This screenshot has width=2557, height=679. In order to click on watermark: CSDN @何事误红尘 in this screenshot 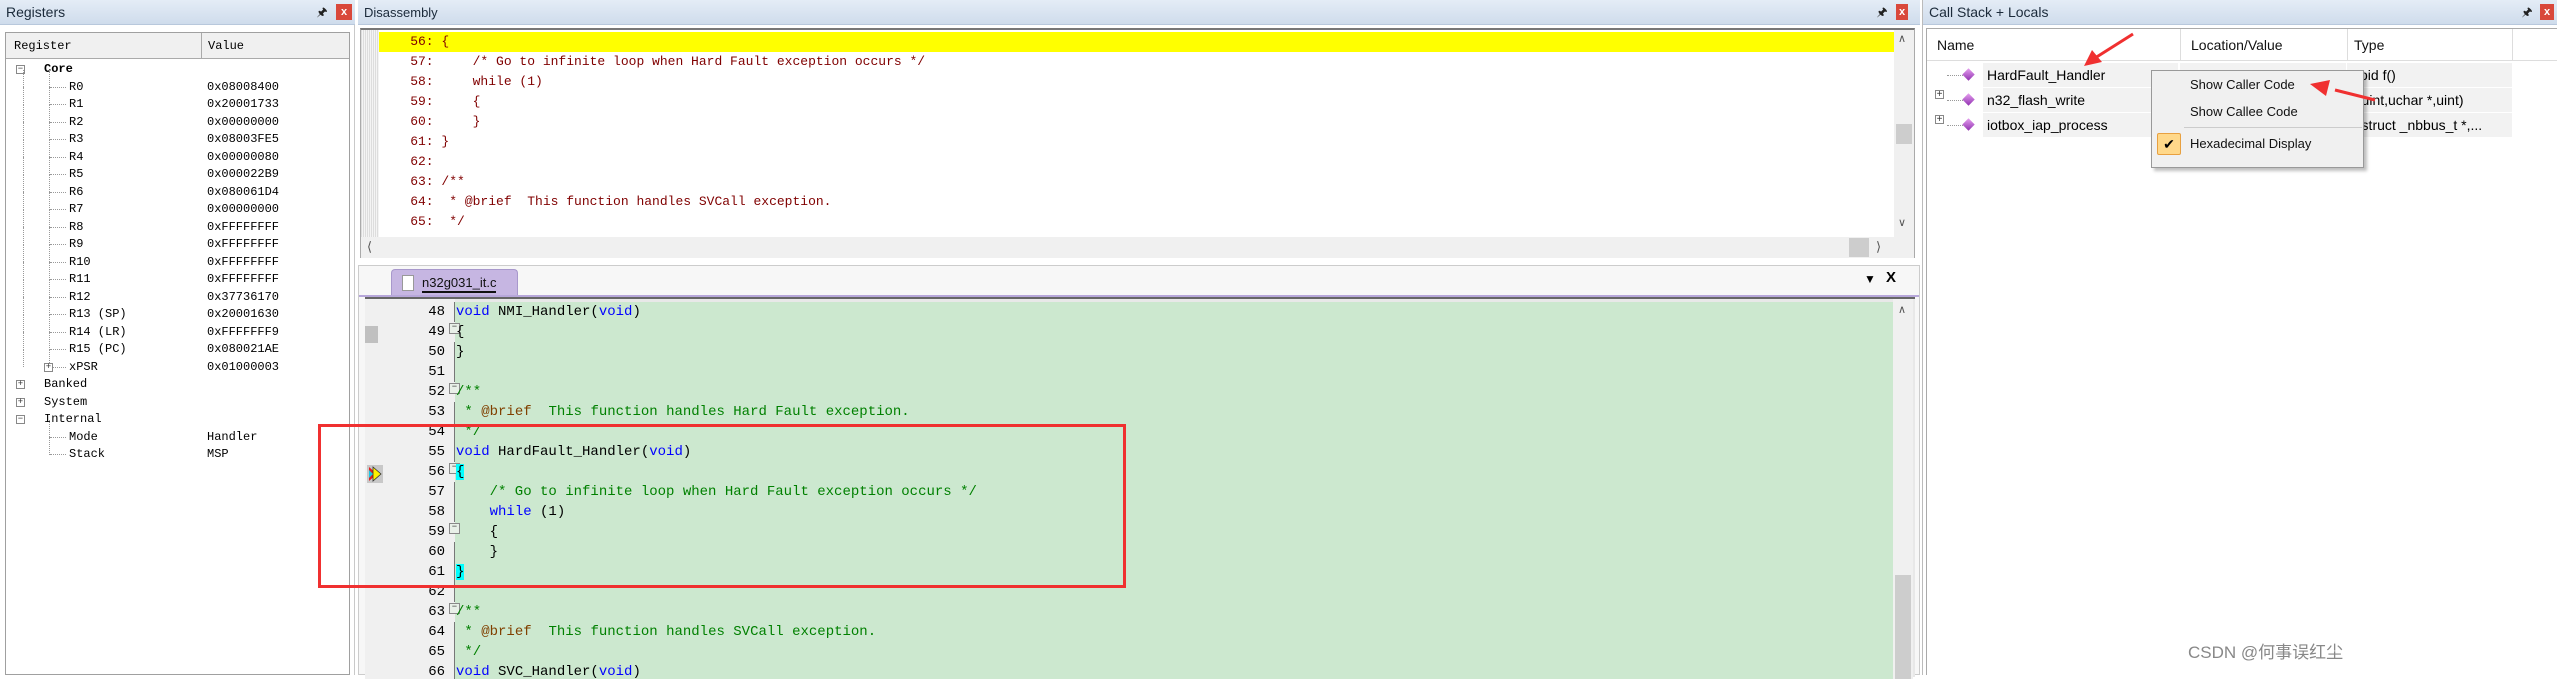, I will do `click(2266, 652)`.